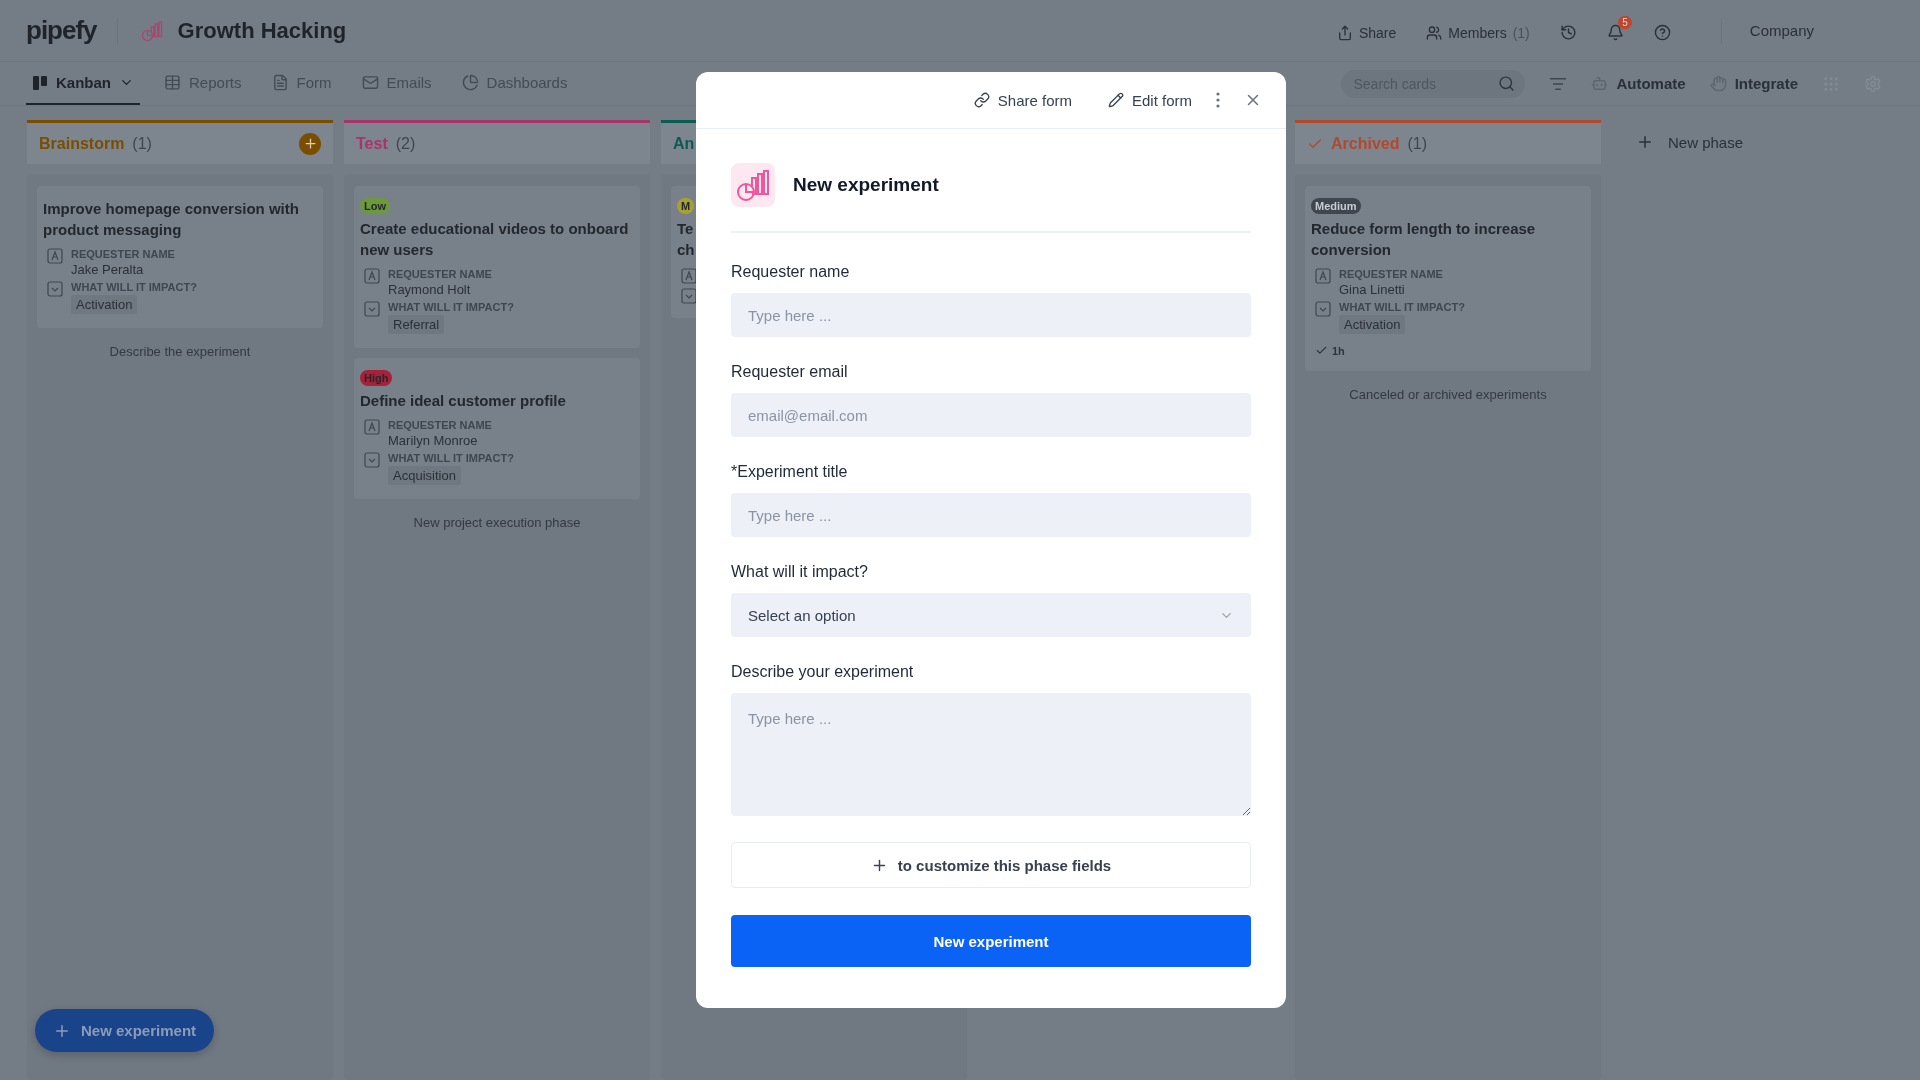  What do you see at coordinates (1615, 32) in the screenshot?
I see `bell-icon` at bounding box center [1615, 32].